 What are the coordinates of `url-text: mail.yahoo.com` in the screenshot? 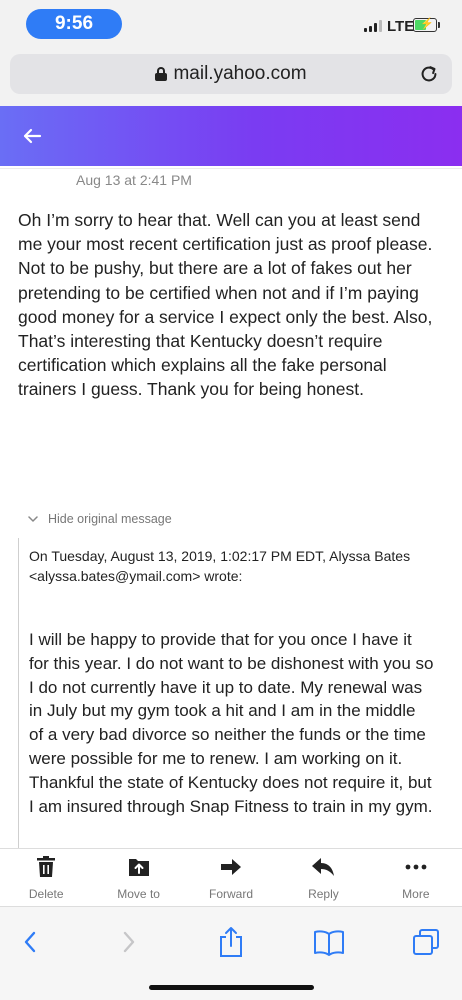 It's located at (240, 73).